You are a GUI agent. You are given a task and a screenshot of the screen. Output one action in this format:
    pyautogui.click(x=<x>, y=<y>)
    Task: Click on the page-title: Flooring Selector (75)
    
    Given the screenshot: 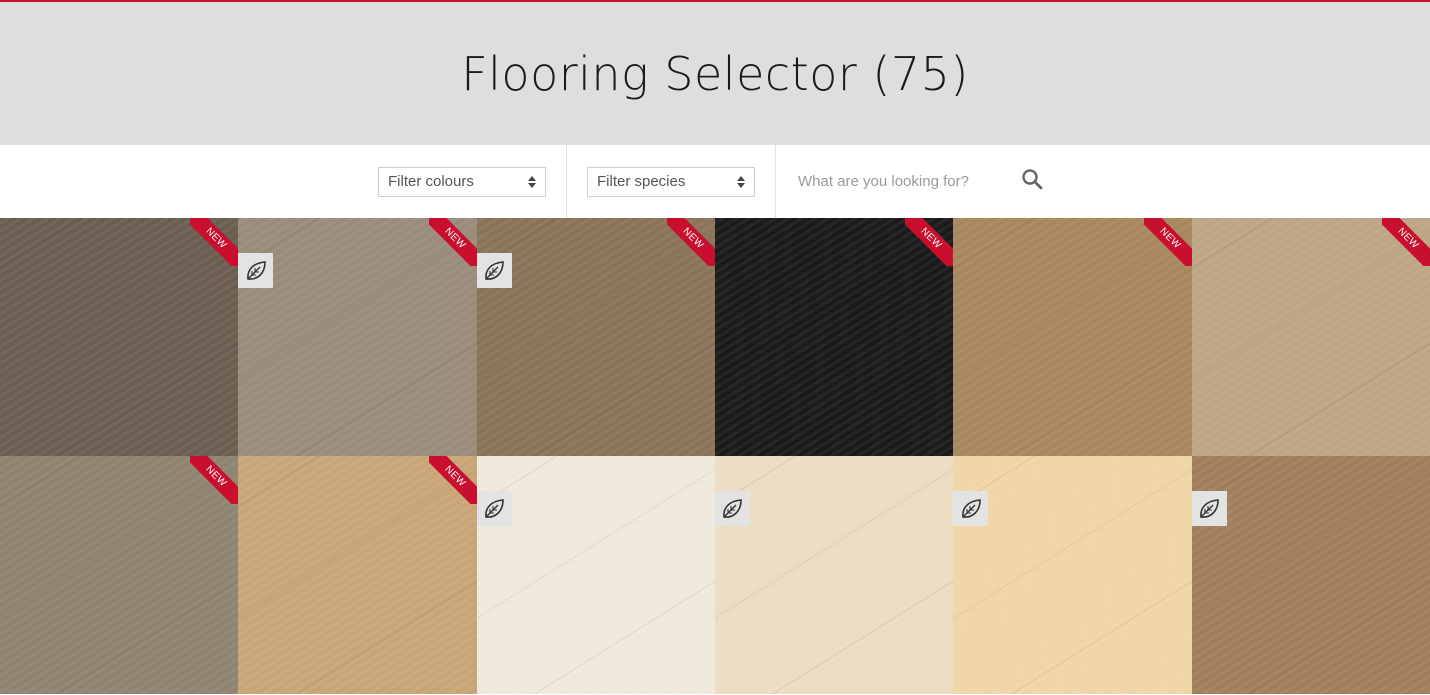 What is the action you would take?
    pyautogui.click(x=715, y=73)
    